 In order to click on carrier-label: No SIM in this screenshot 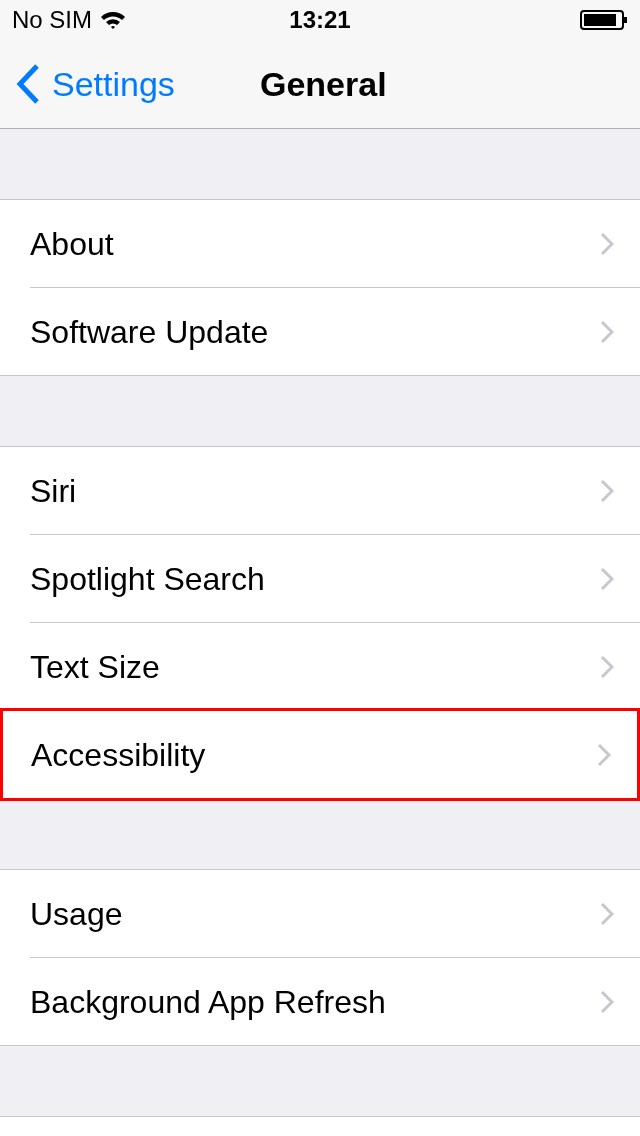, I will do `click(52, 20)`.